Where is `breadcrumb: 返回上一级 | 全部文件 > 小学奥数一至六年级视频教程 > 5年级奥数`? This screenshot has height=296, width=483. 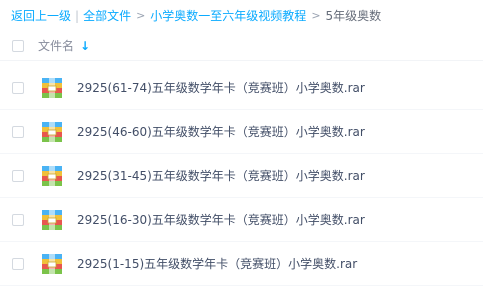 breadcrumb: 返回上一级 | 全部文件 > 小学奥数一至六年级视频教程 > 5年级奥数 is located at coordinates (196, 16).